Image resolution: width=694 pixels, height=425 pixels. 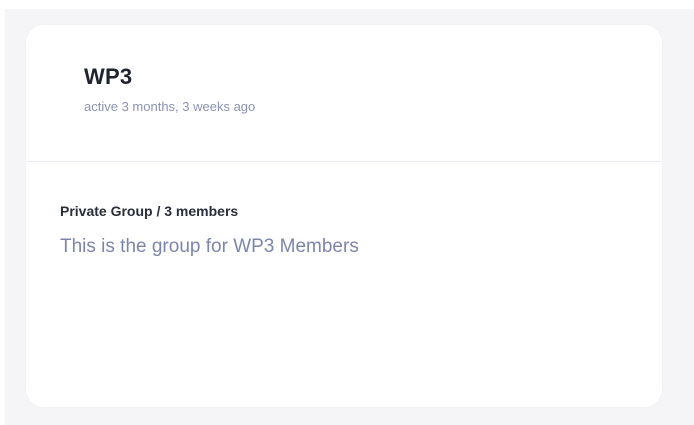 What do you see at coordinates (149, 211) in the screenshot?
I see `group-privacy-and-members: Private Group / 3 members` at bounding box center [149, 211].